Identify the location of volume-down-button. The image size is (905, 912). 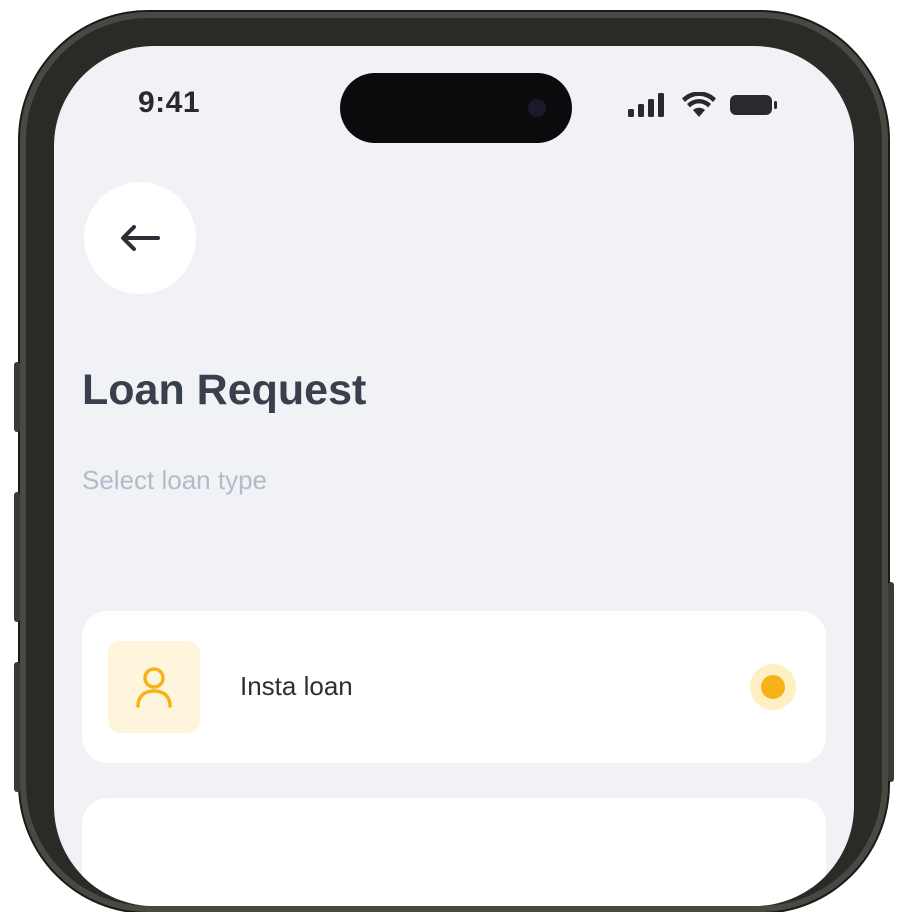
(17, 727).